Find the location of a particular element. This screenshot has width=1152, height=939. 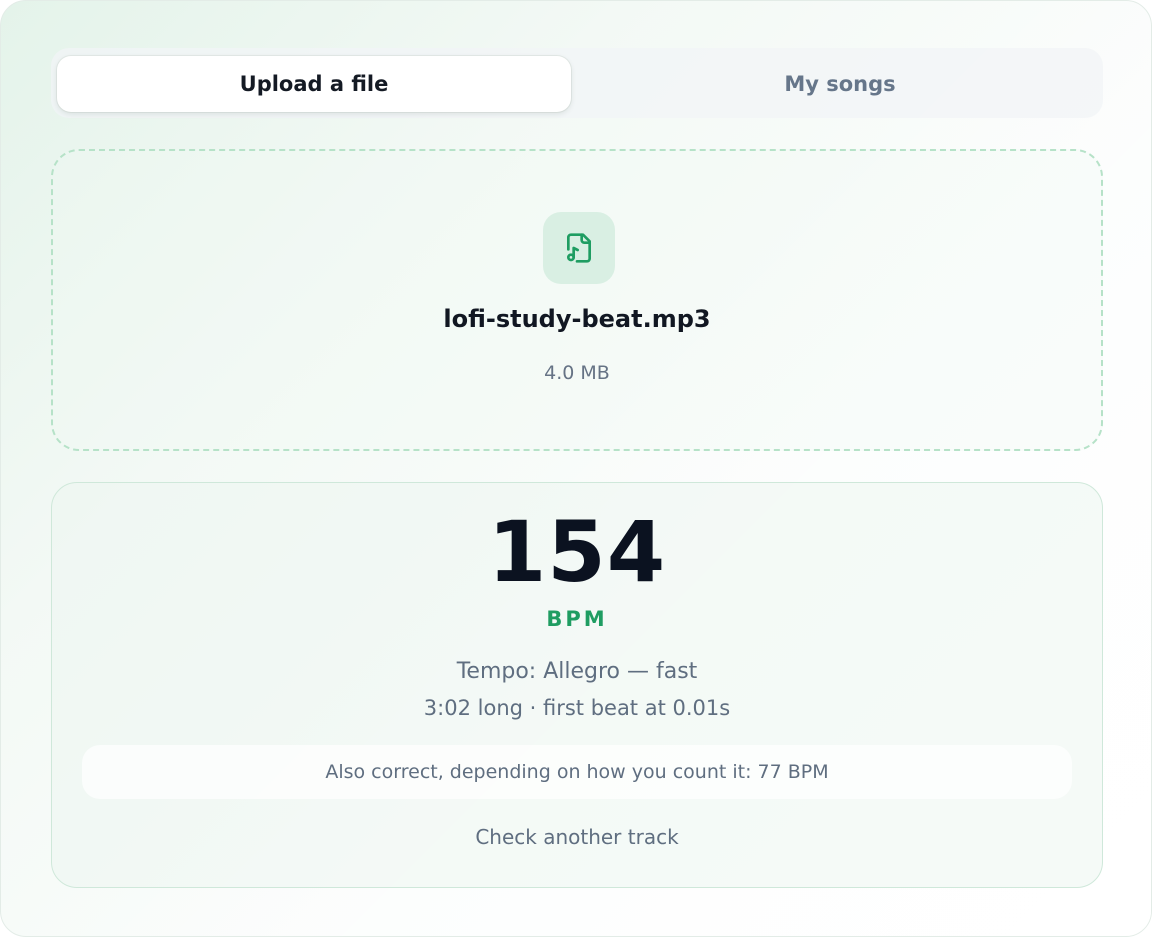

file-size: 4.0 MB is located at coordinates (577, 373).